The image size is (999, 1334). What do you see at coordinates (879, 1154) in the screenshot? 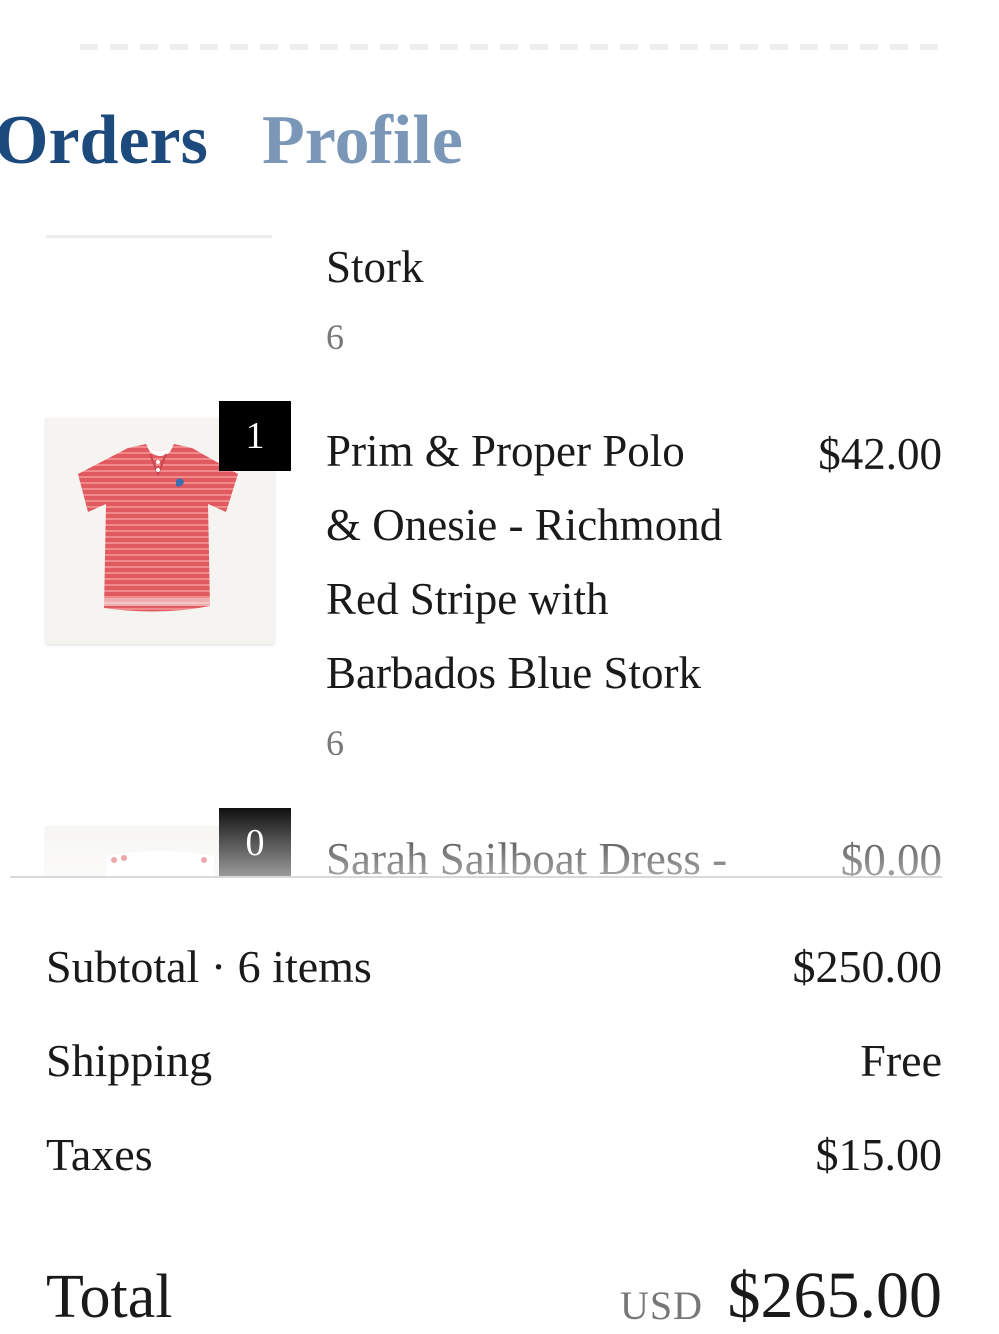
I see `taxes-value: $15.00` at bounding box center [879, 1154].